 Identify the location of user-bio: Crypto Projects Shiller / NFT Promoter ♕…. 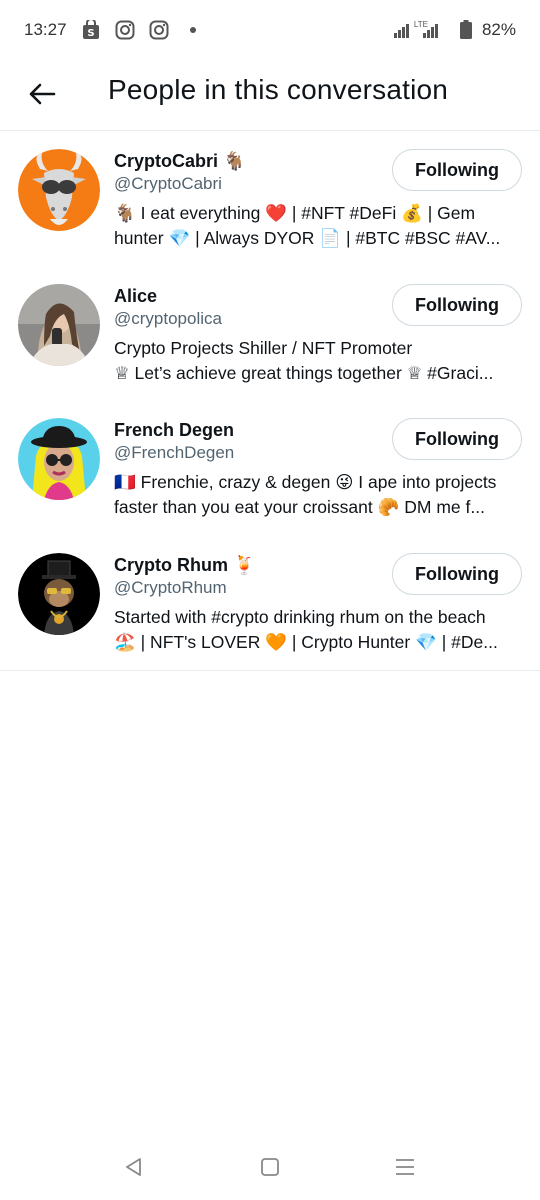
(320, 361).